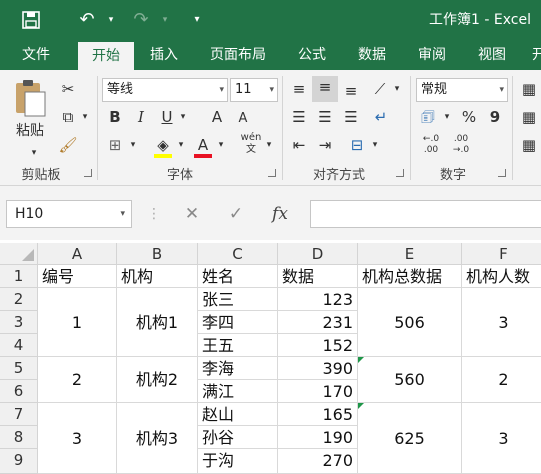 Image resolution: width=541 pixels, height=474 pixels. I want to click on save-icon, so click(31, 22).